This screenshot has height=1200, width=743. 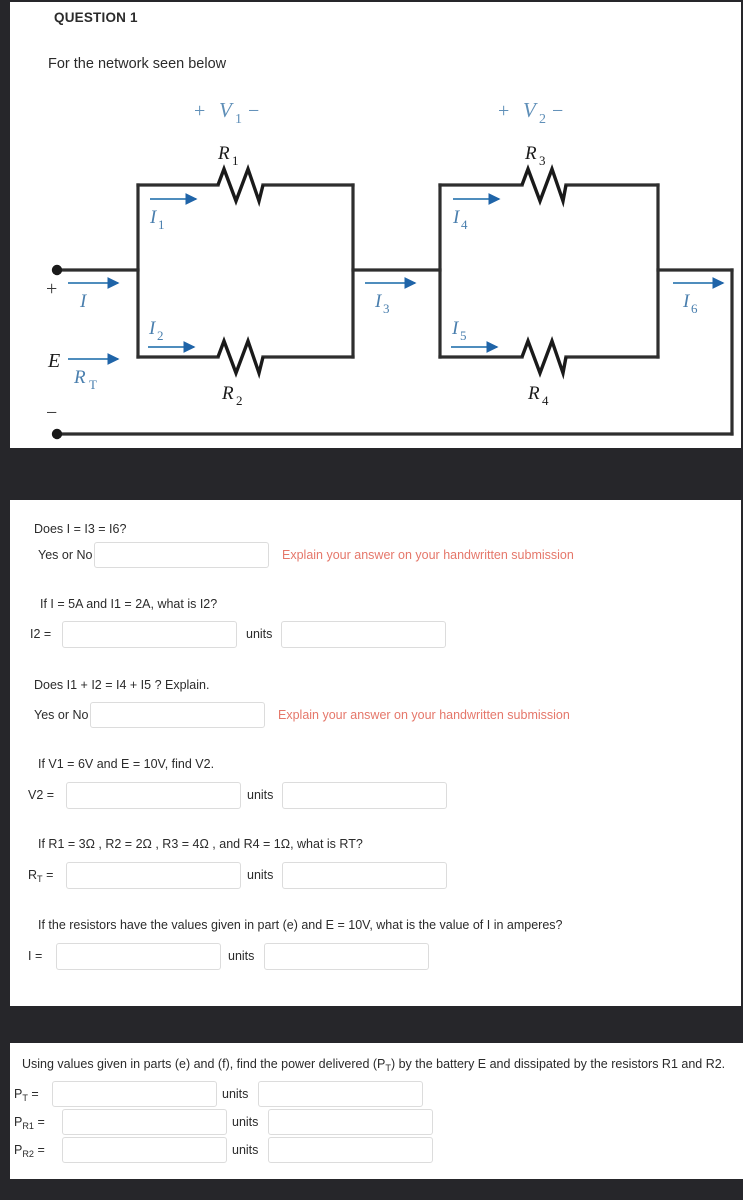 What do you see at coordinates (65, 555) in the screenshot?
I see `question-a-answer-label: Yes or No` at bounding box center [65, 555].